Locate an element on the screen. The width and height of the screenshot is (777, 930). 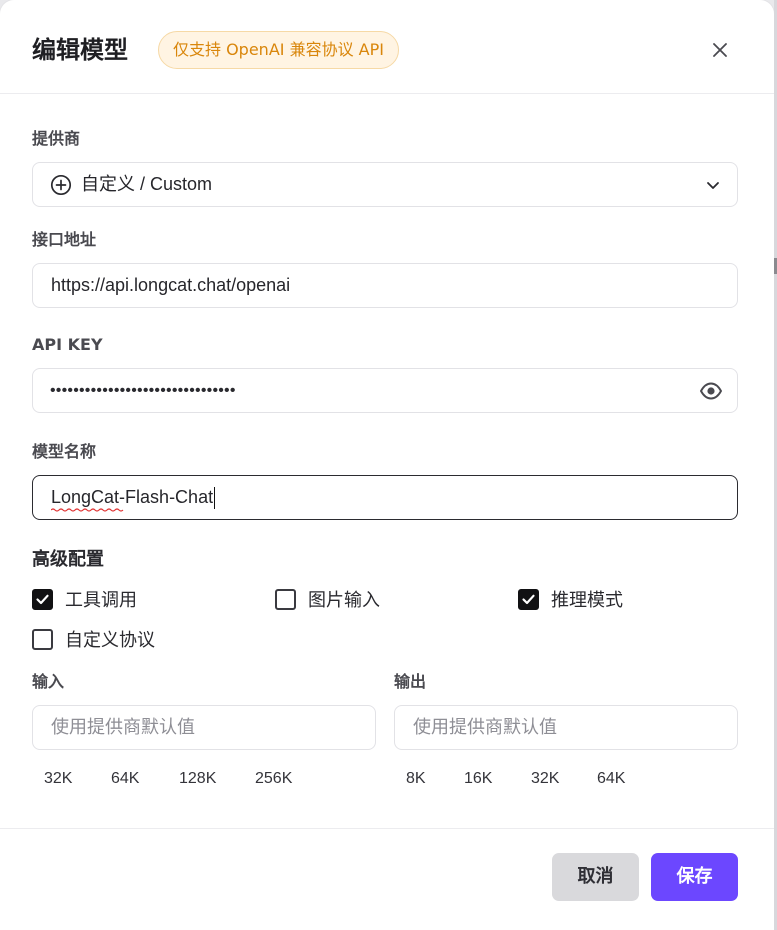
model-name-input: LongCat-Flash-Chat is located at coordinates (385, 497).